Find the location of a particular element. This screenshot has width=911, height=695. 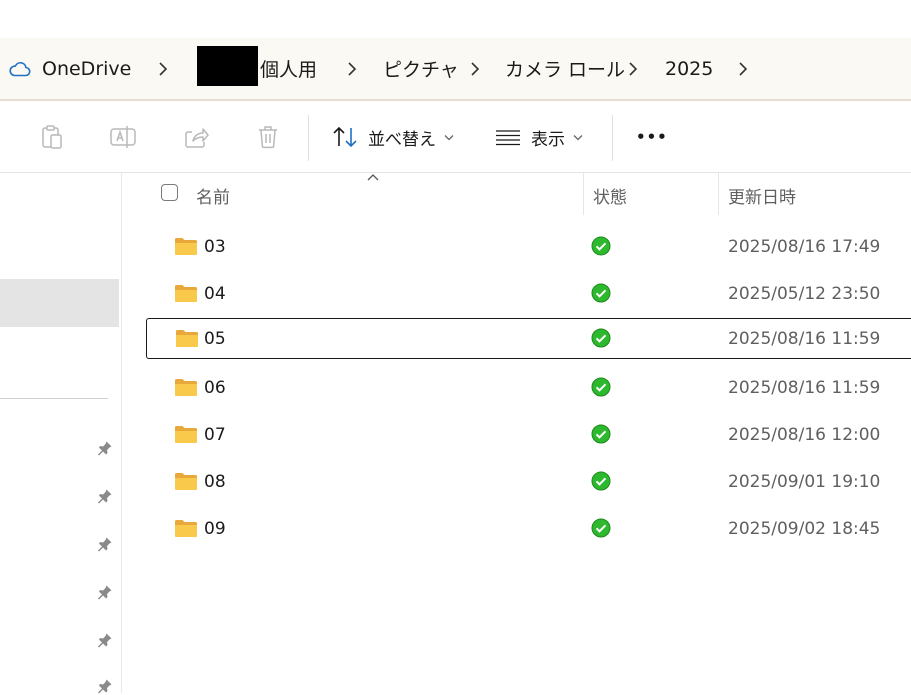

file-name: 07 is located at coordinates (215, 434).